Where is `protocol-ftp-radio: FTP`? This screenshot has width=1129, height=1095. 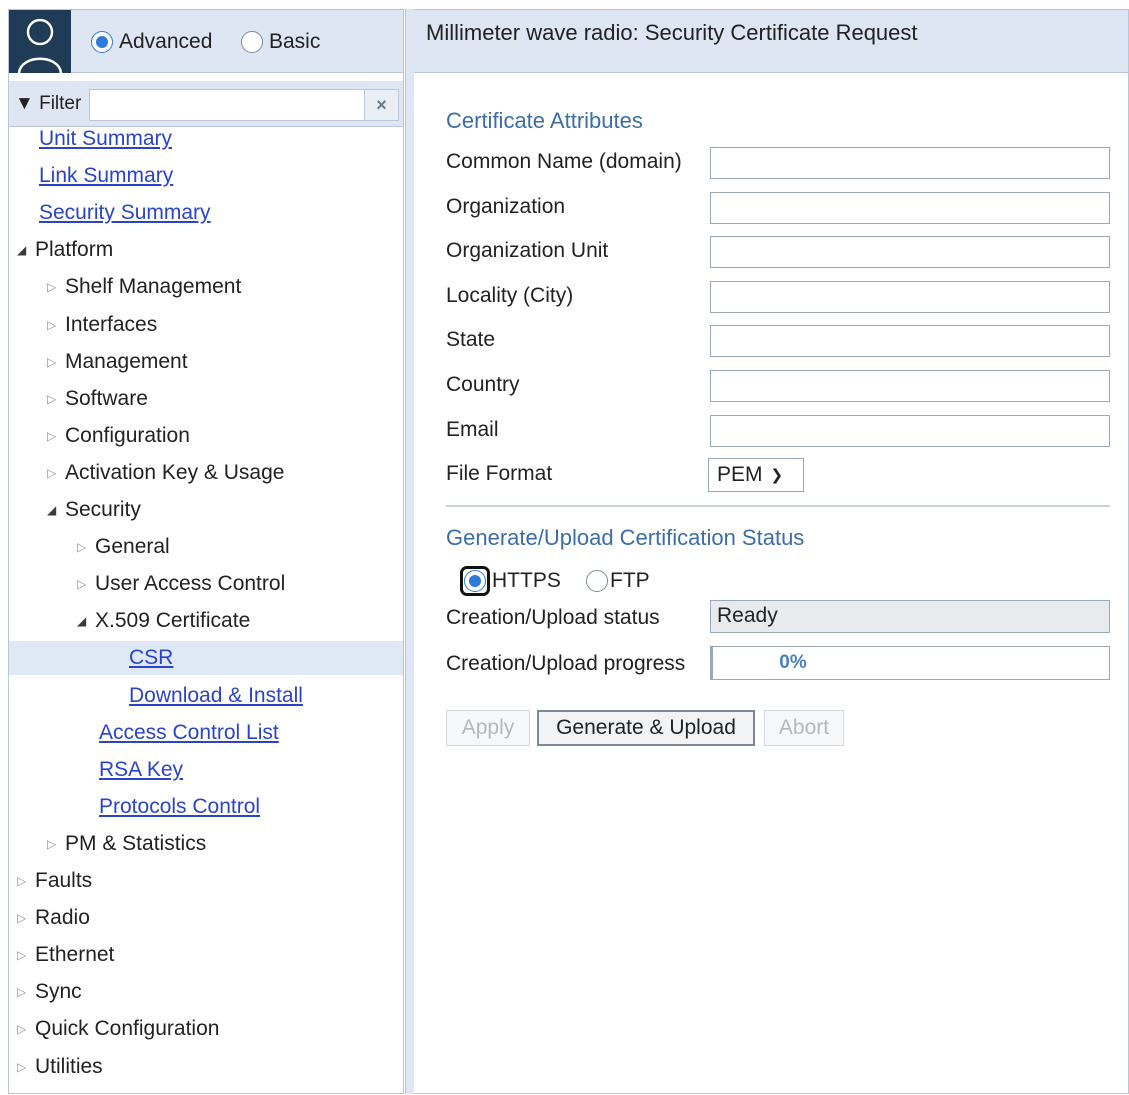
protocol-ftp-radio: FTP is located at coordinates (618, 581).